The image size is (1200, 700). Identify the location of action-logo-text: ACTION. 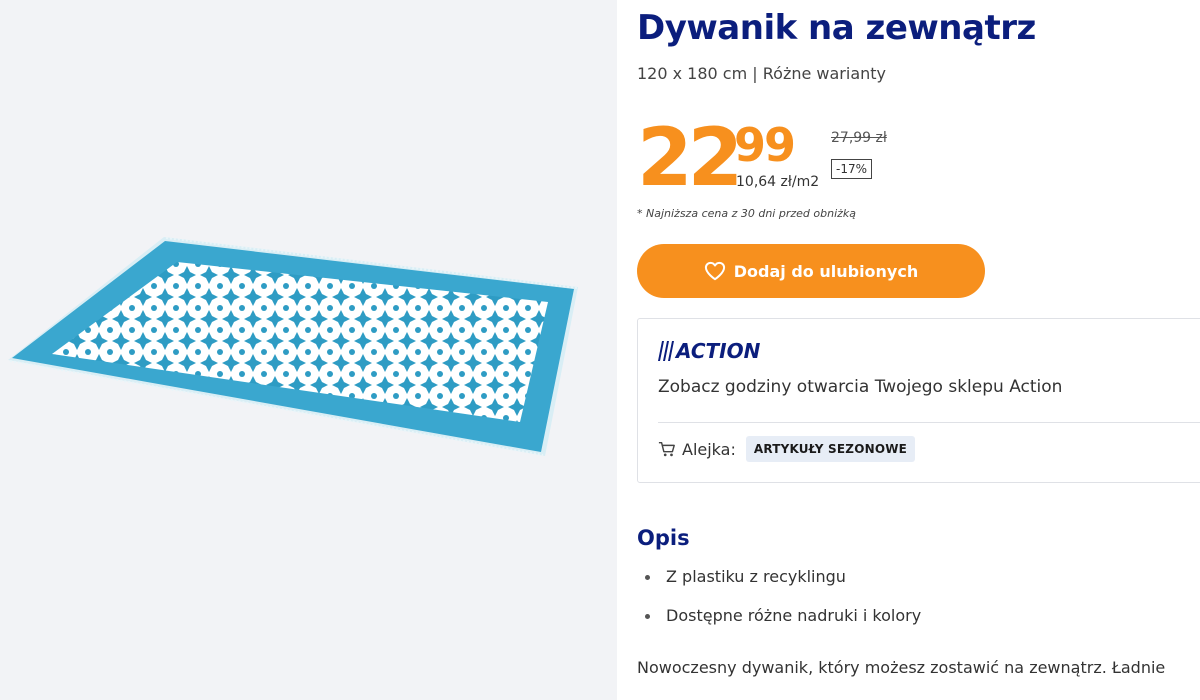
(718, 351).